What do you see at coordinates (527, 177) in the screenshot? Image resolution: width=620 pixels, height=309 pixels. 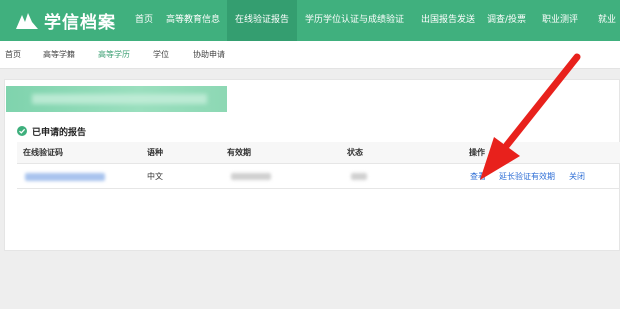 I see `extend-validity-link: 延长验证有效期` at bounding box center [527, 177].